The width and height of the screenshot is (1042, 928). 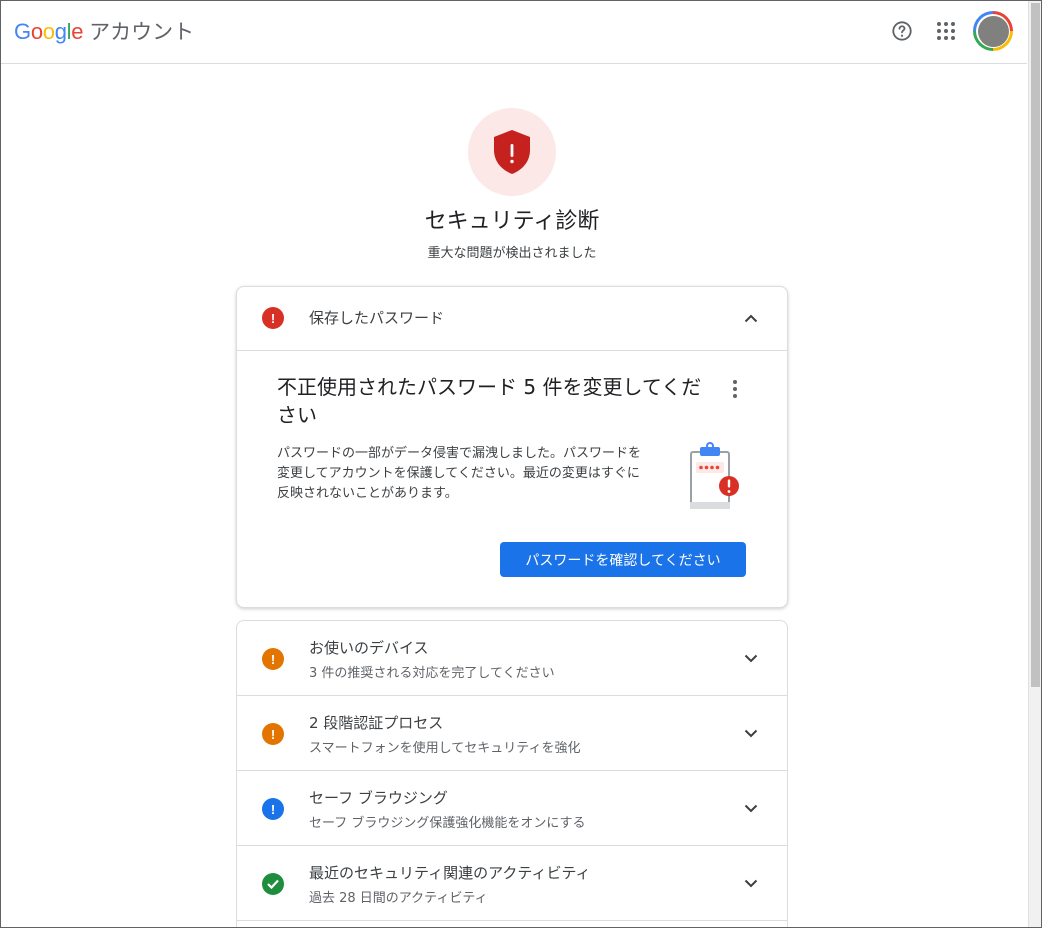 I want to click on apps-button, so click(x=946, y=31).